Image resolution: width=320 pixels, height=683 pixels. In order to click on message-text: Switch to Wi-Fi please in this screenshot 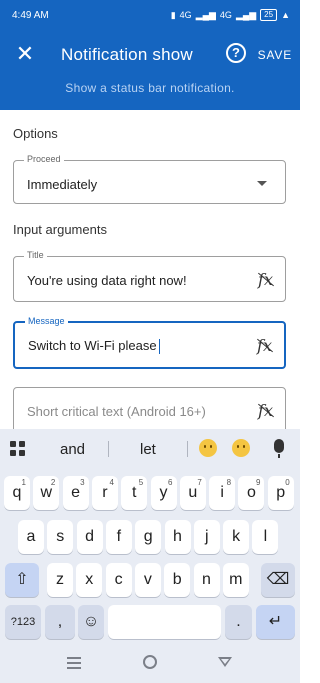, I will do `click(92, 345)`.